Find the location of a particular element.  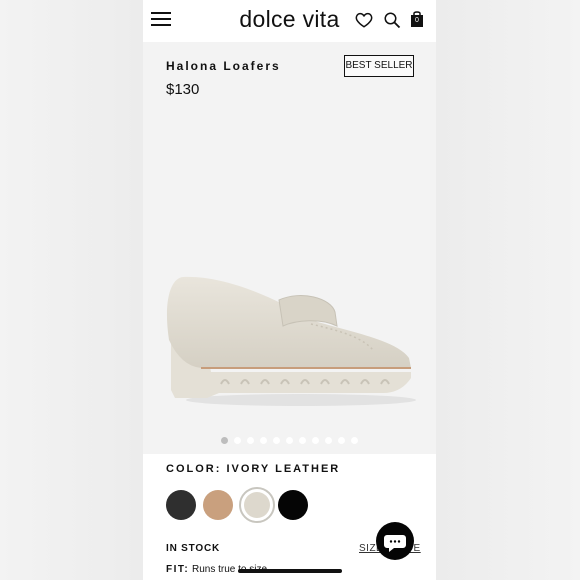

best-seller-badge: BEST SELLER is located at coordinates (379, 66).